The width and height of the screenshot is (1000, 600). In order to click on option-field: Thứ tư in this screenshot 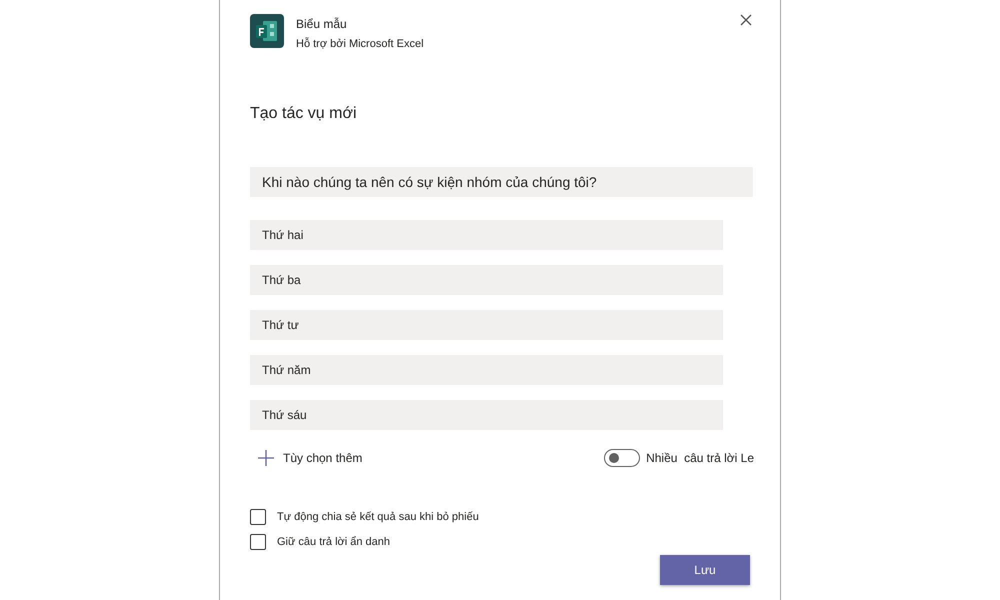, I will do `click(486, 325)`.